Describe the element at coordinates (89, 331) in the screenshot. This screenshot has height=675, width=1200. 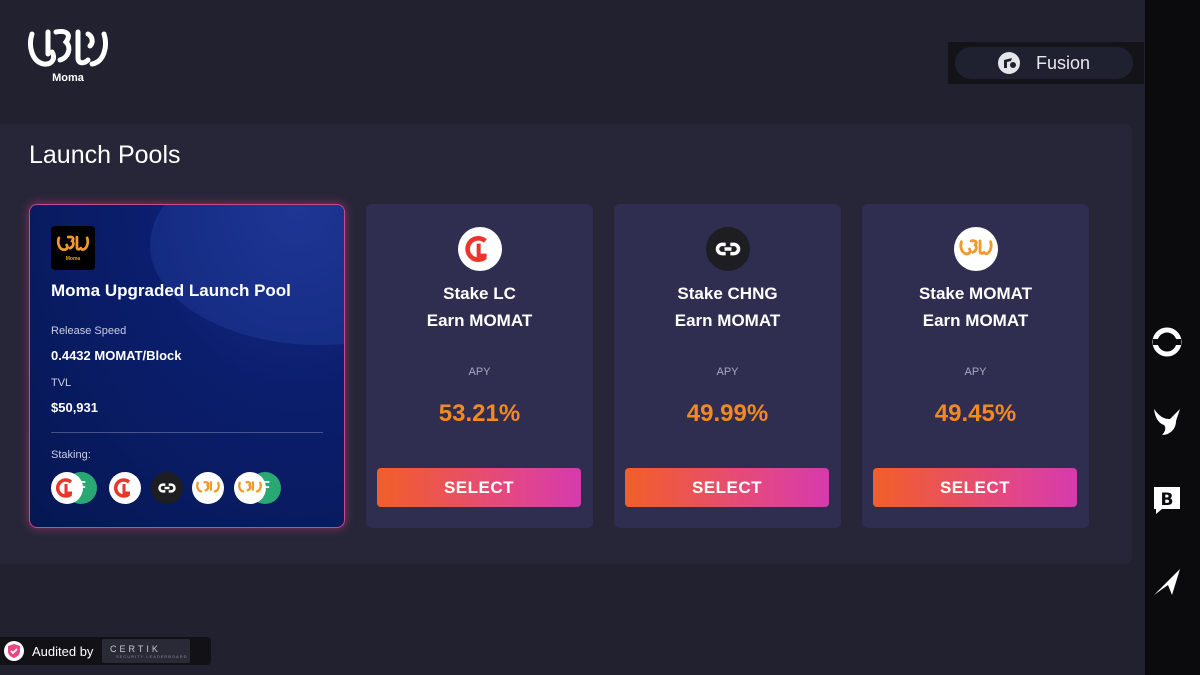
I see `release-speed-label: Release Speed` at that location.